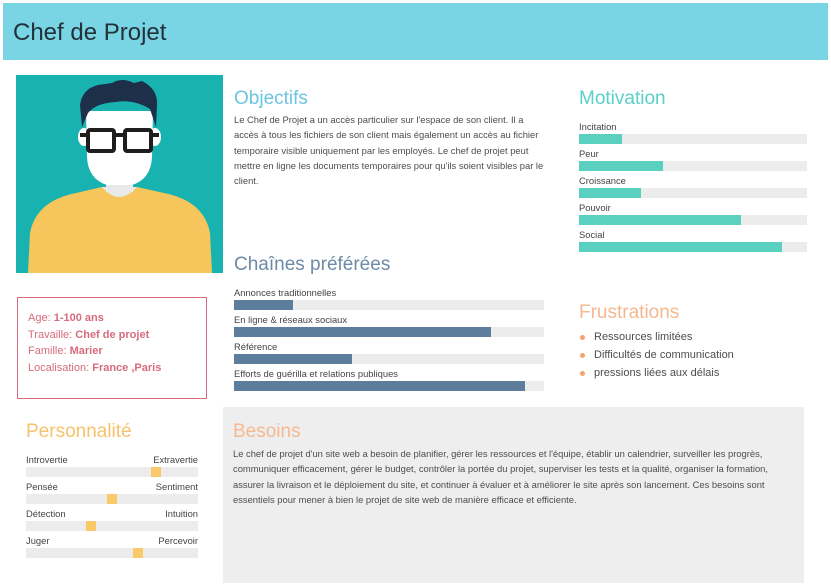 Image resolution: width=831 pixels, height=585 pixels. I want to click on list-item: pressions liées aux délais, so click(657, 373).